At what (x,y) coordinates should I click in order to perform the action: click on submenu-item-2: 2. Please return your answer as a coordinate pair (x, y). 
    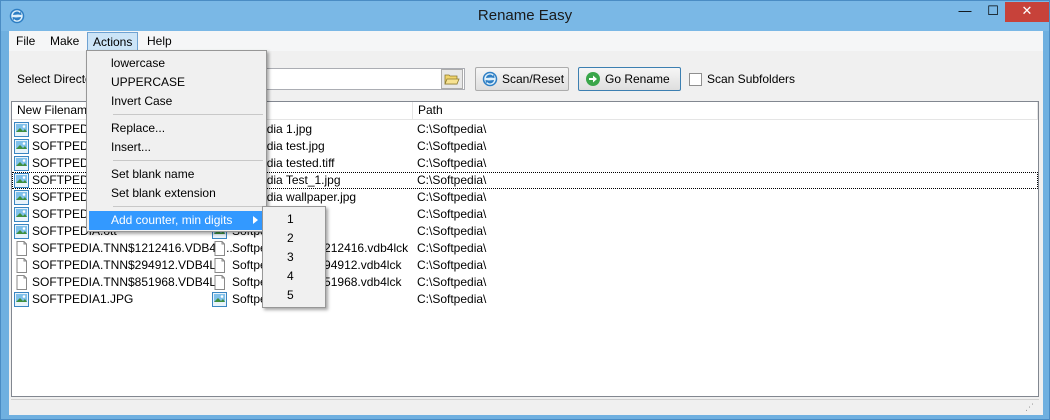
    Looking at the image, I should click on (294, 238).